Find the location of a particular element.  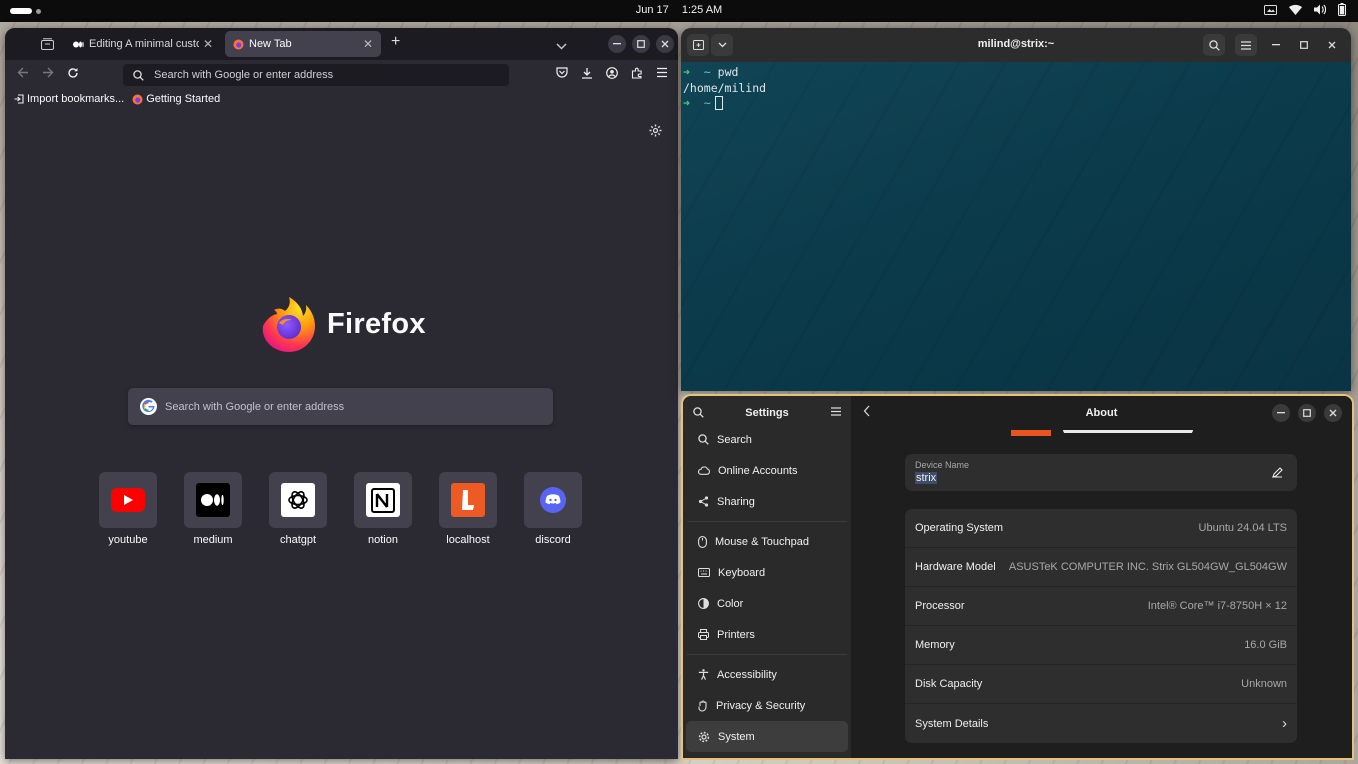

sidebar-item-label: Online Accounts is located at coordinates (758, 470).